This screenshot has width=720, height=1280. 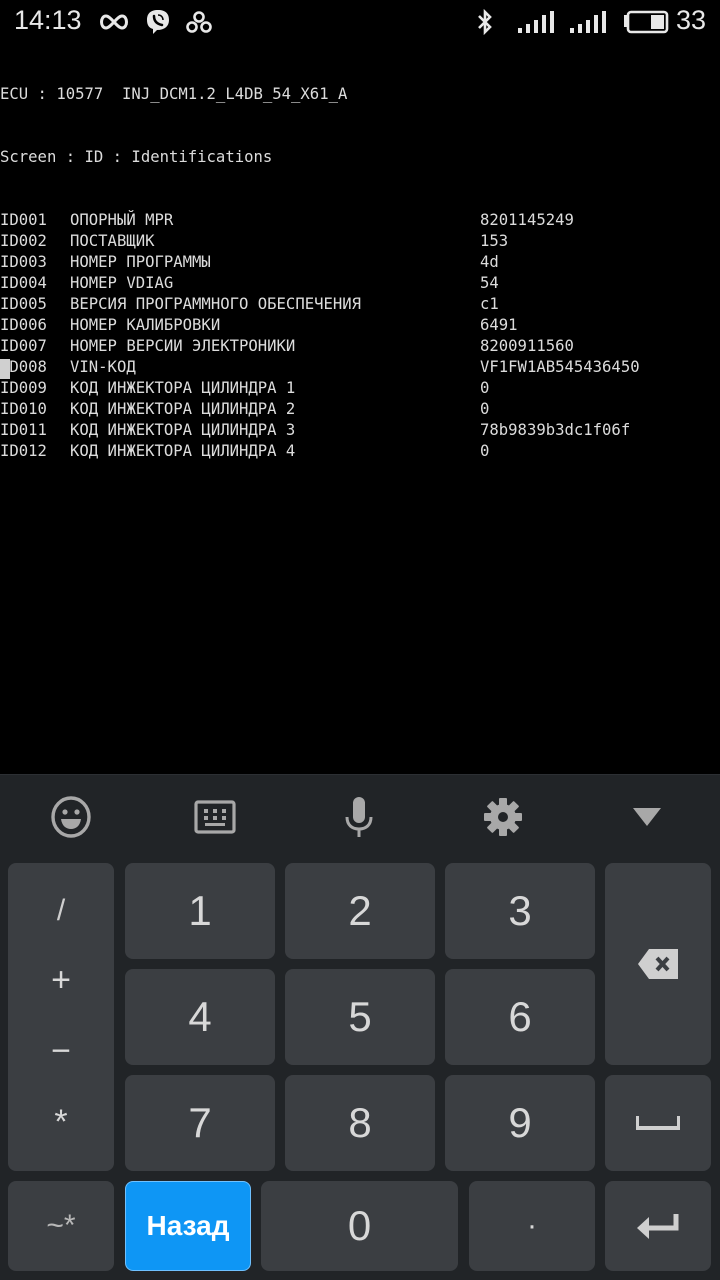 What do you see at coordinates (23, 430) in the screenshot?
I see `row-id: ID011` at bounding box center [23, 430].